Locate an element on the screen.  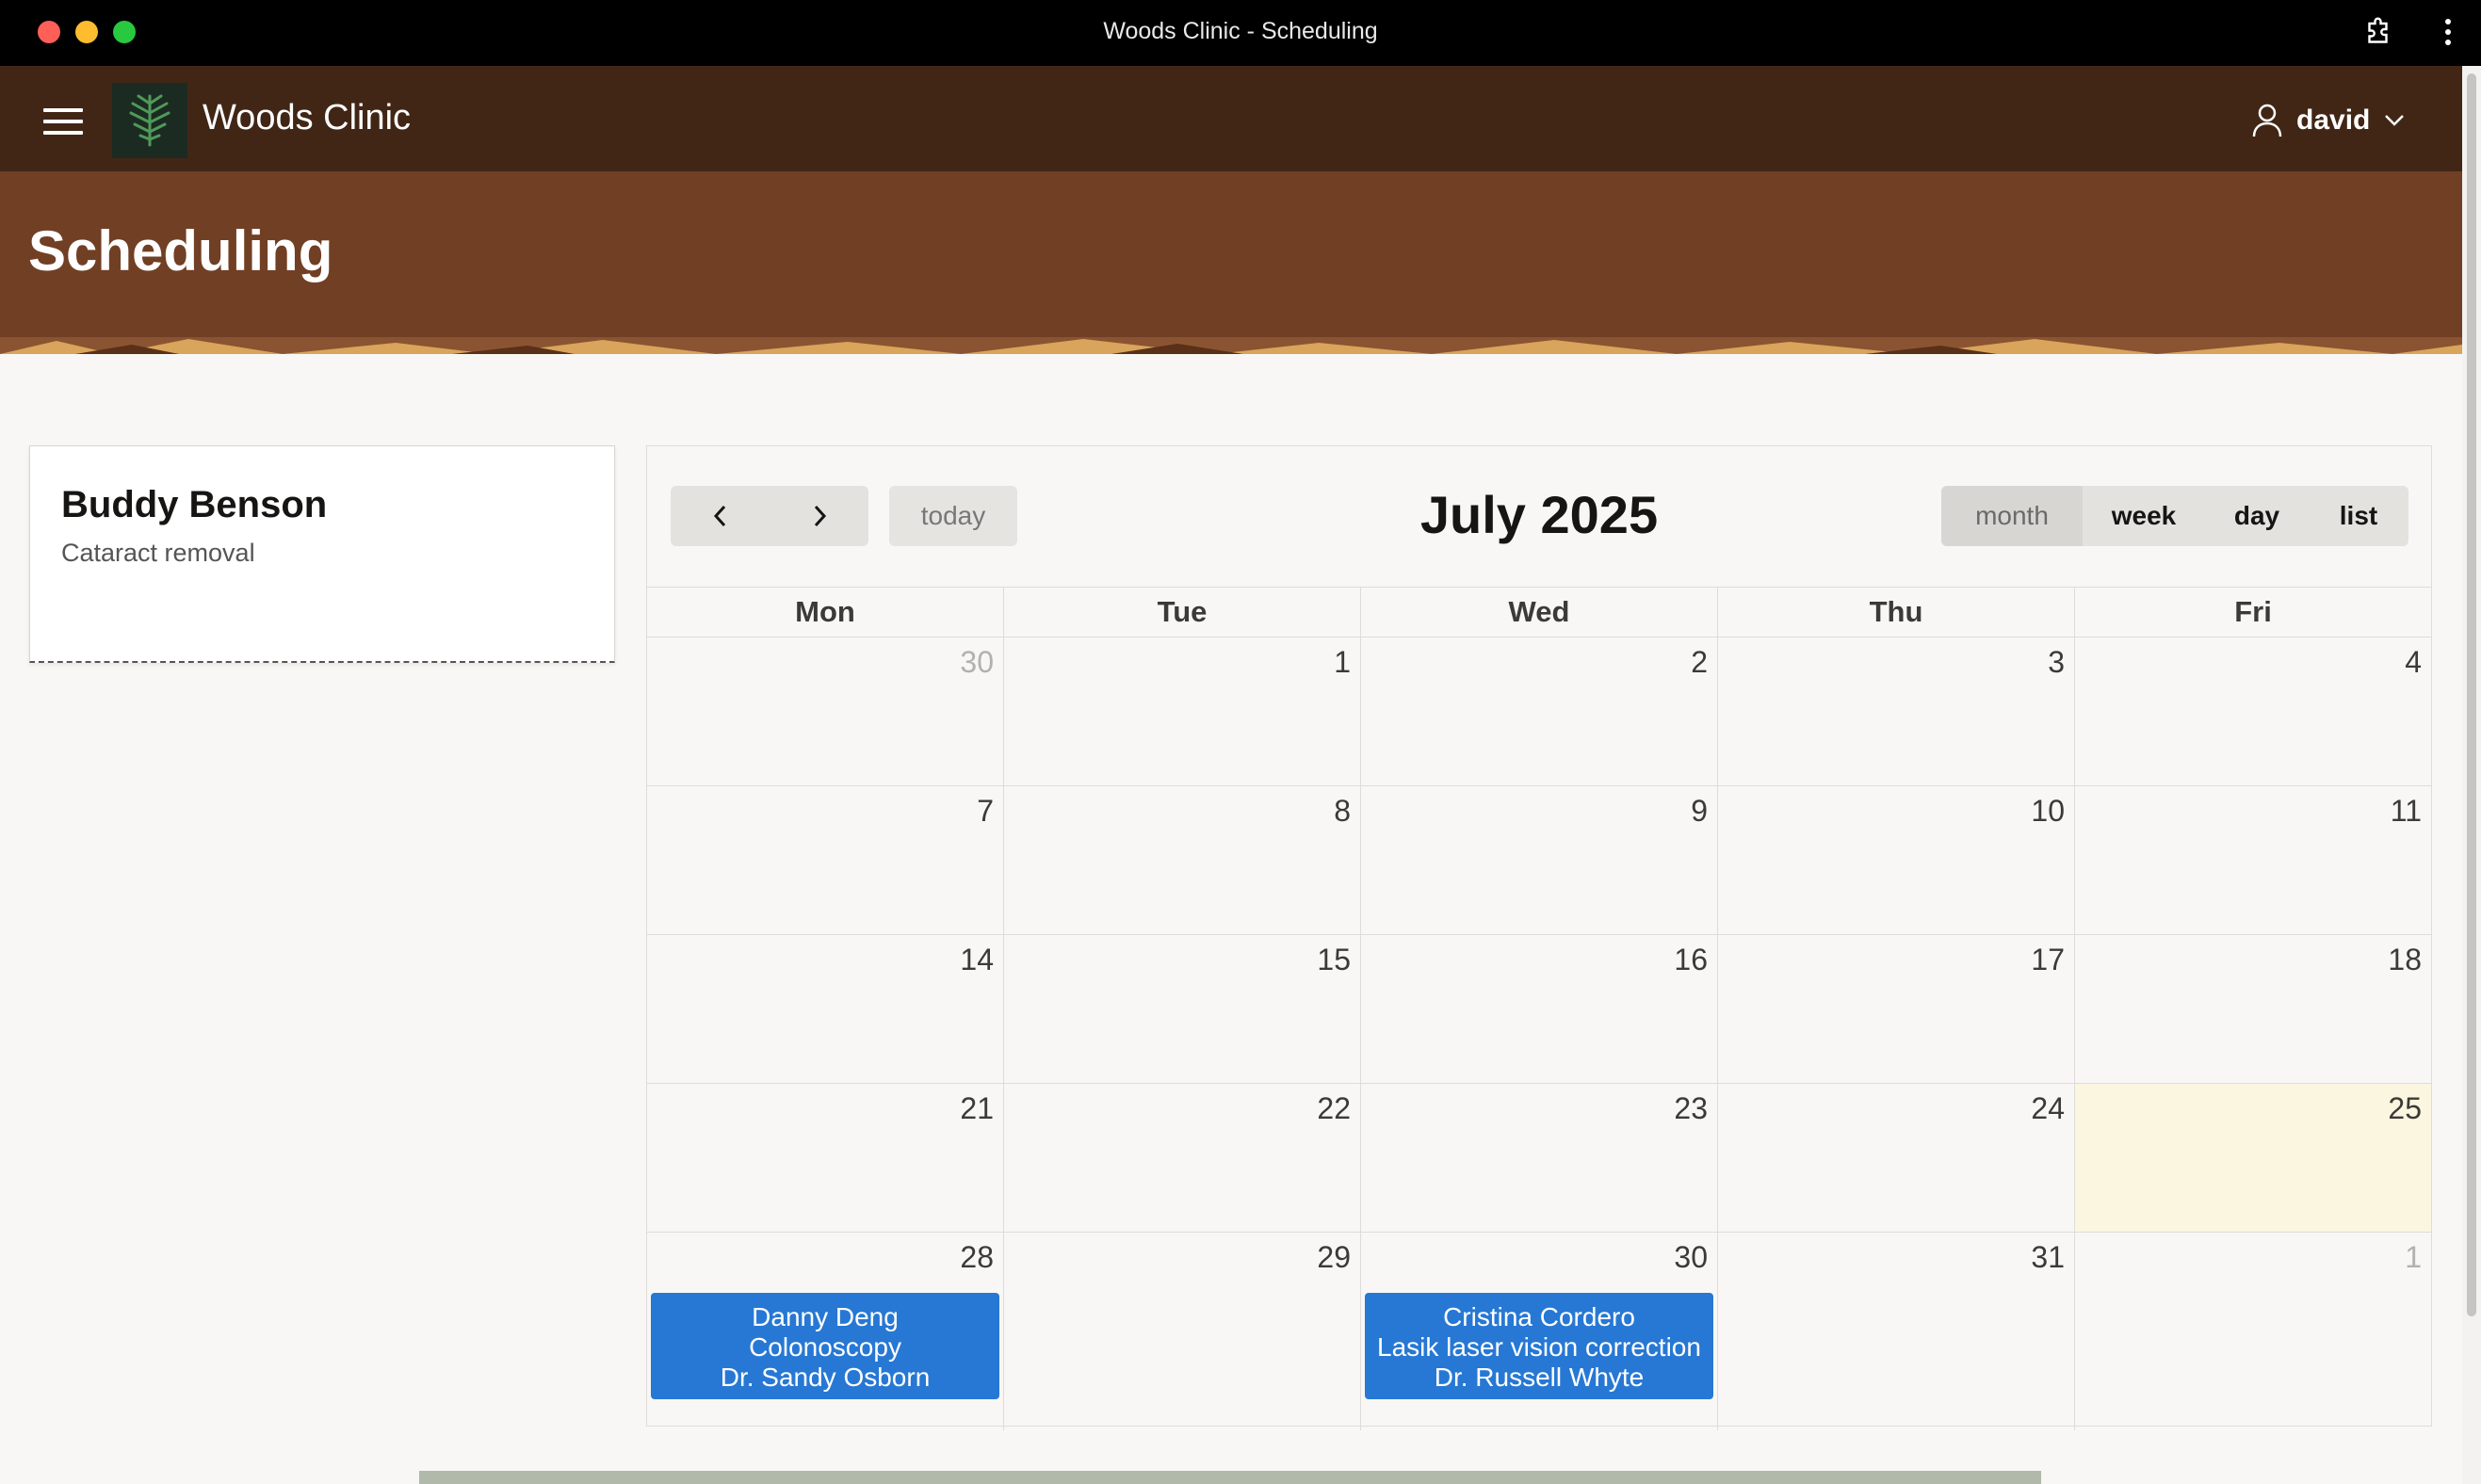
page-header: Scheduling is located at coordinates (1231, 263).